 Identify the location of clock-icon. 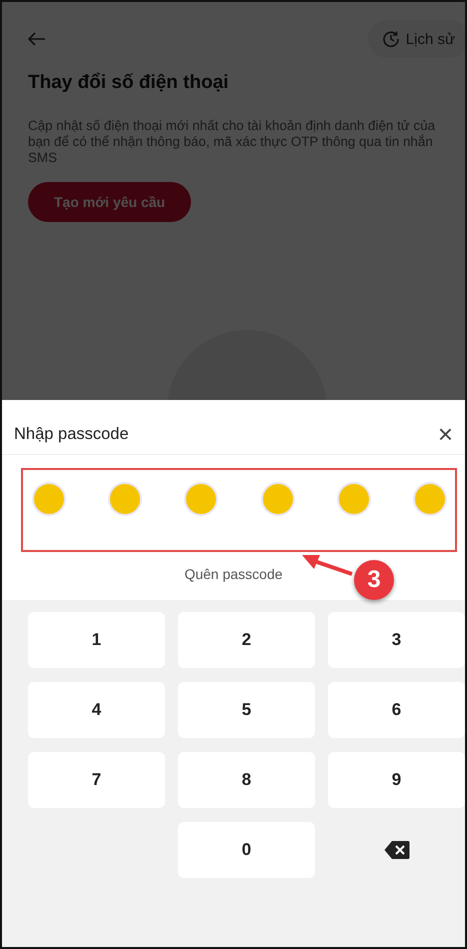
(391, 39).